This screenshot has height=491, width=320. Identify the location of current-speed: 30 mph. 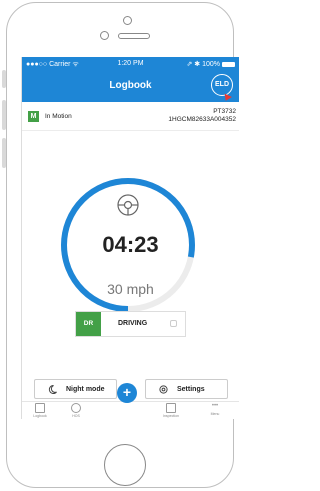
(130, 289).